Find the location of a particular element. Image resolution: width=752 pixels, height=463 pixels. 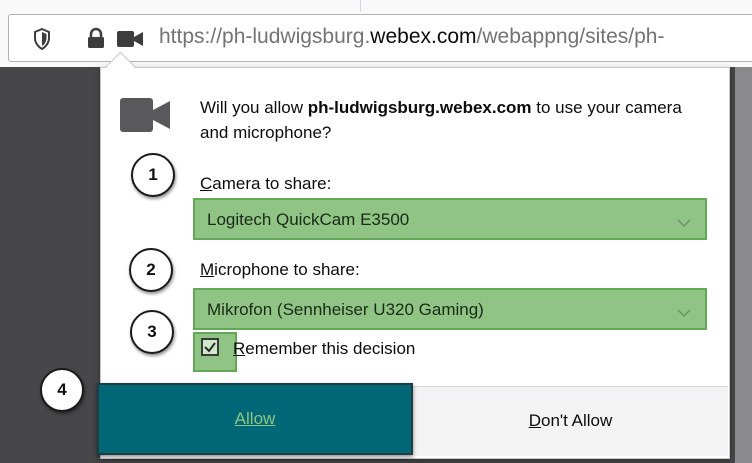

camera-select-value: Logitech QuickCam E3500 is located at coordinates (308, 219).